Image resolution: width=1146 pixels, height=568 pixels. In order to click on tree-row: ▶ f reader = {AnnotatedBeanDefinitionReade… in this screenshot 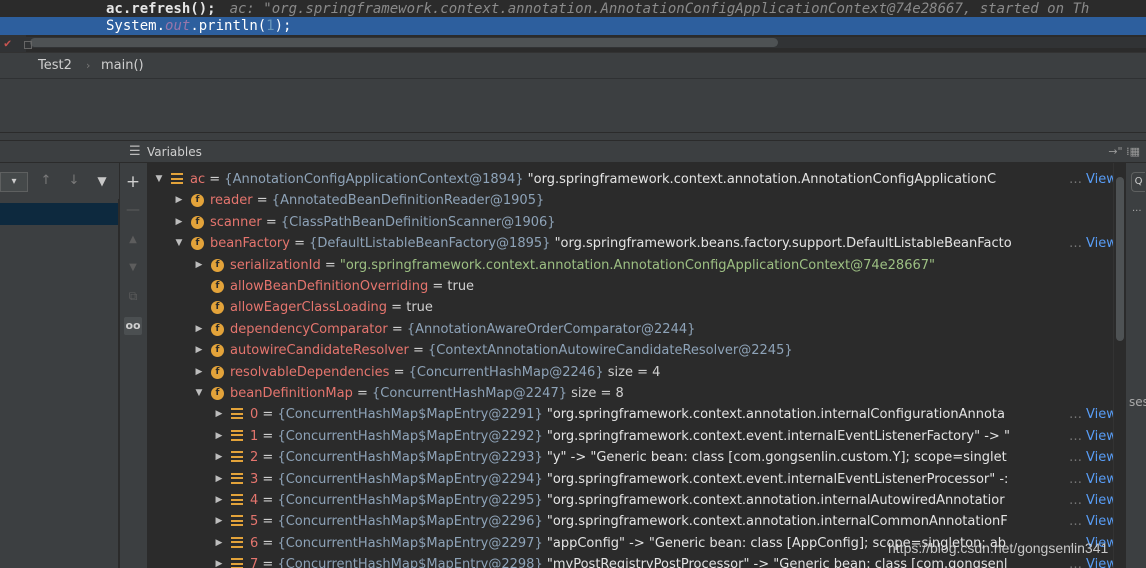, I will do `click(630, 200)`.